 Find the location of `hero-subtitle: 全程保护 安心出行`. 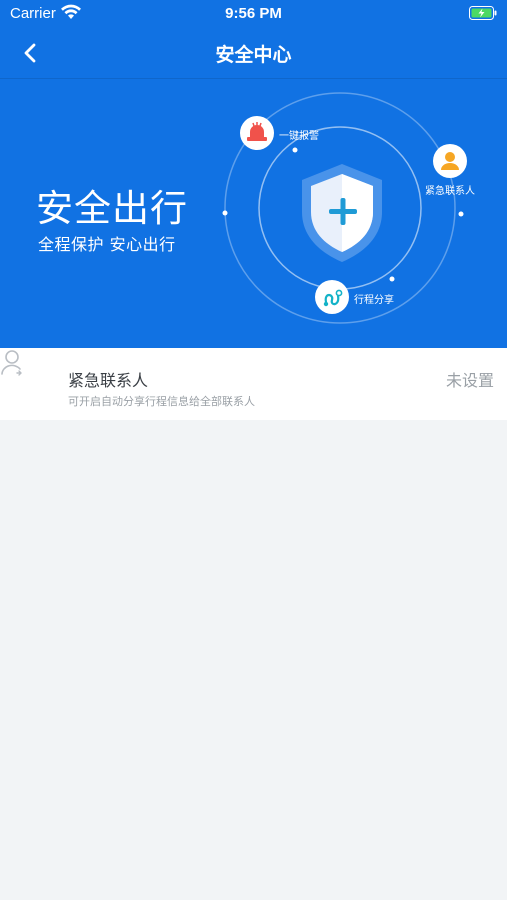

hero-subtitle: 全程保护 安心出行 is located at coordinates (107, 244).